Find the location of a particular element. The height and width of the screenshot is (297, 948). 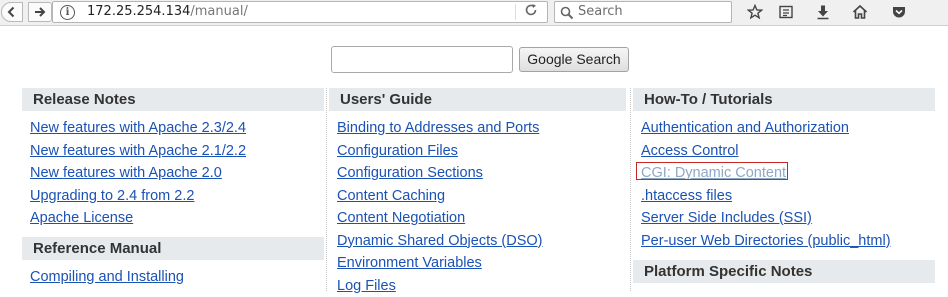

section-header-platform-notes: Platform Specific Notes is located at coordinates (784, 271).